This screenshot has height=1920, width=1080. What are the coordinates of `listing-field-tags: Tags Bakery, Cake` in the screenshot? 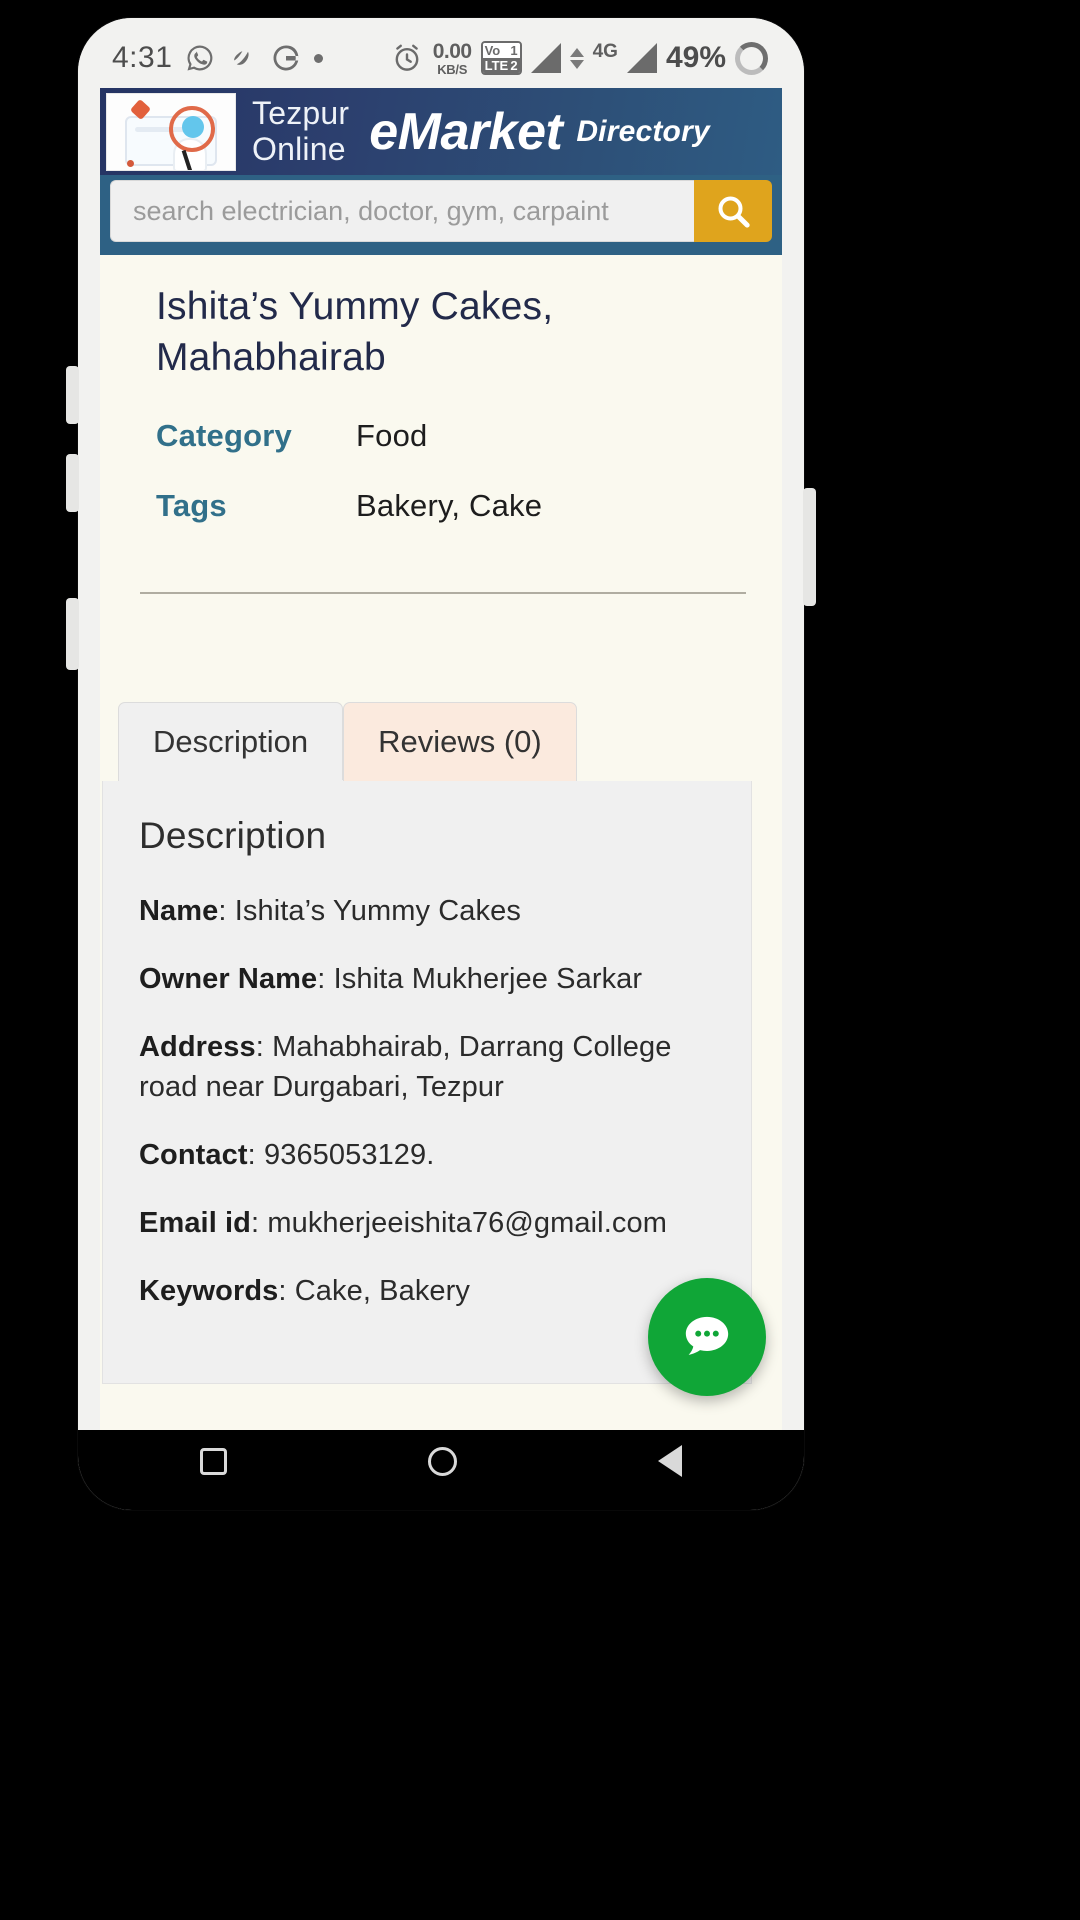 It's located at (441, 506).